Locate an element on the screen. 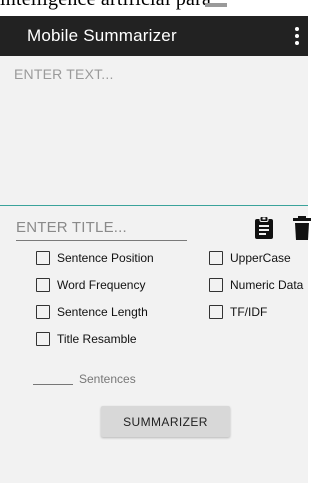 The width and height of the screenshot is (320, 483). app-title: Mobile Summarizer is located at coordinates (102, 35).